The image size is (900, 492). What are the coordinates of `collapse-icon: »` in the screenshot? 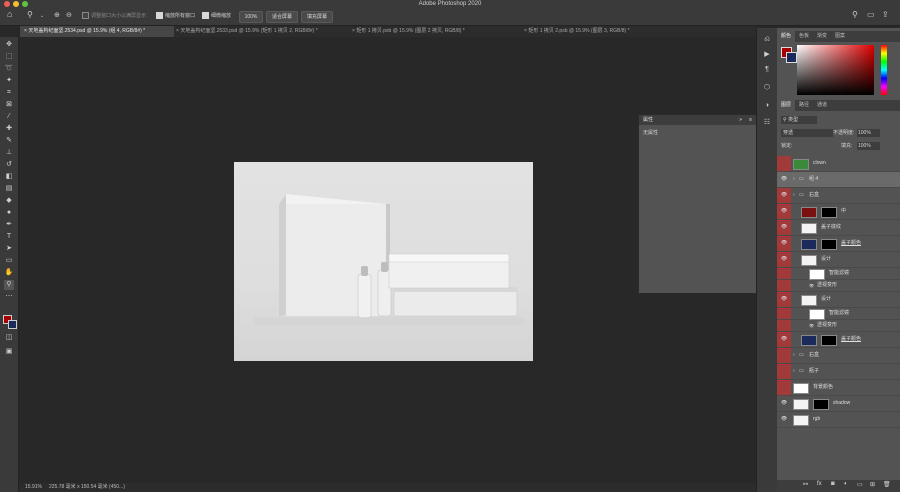 It's located at (740, 120).